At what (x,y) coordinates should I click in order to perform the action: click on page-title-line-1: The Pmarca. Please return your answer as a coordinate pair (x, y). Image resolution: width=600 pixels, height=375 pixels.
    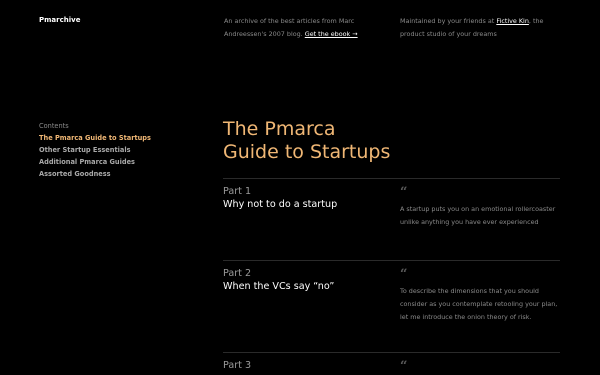
    Looking at the image, I should click on (279, 129).